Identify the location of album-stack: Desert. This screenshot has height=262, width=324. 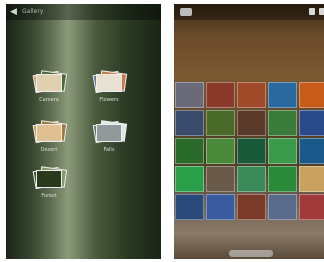
(50, 136).